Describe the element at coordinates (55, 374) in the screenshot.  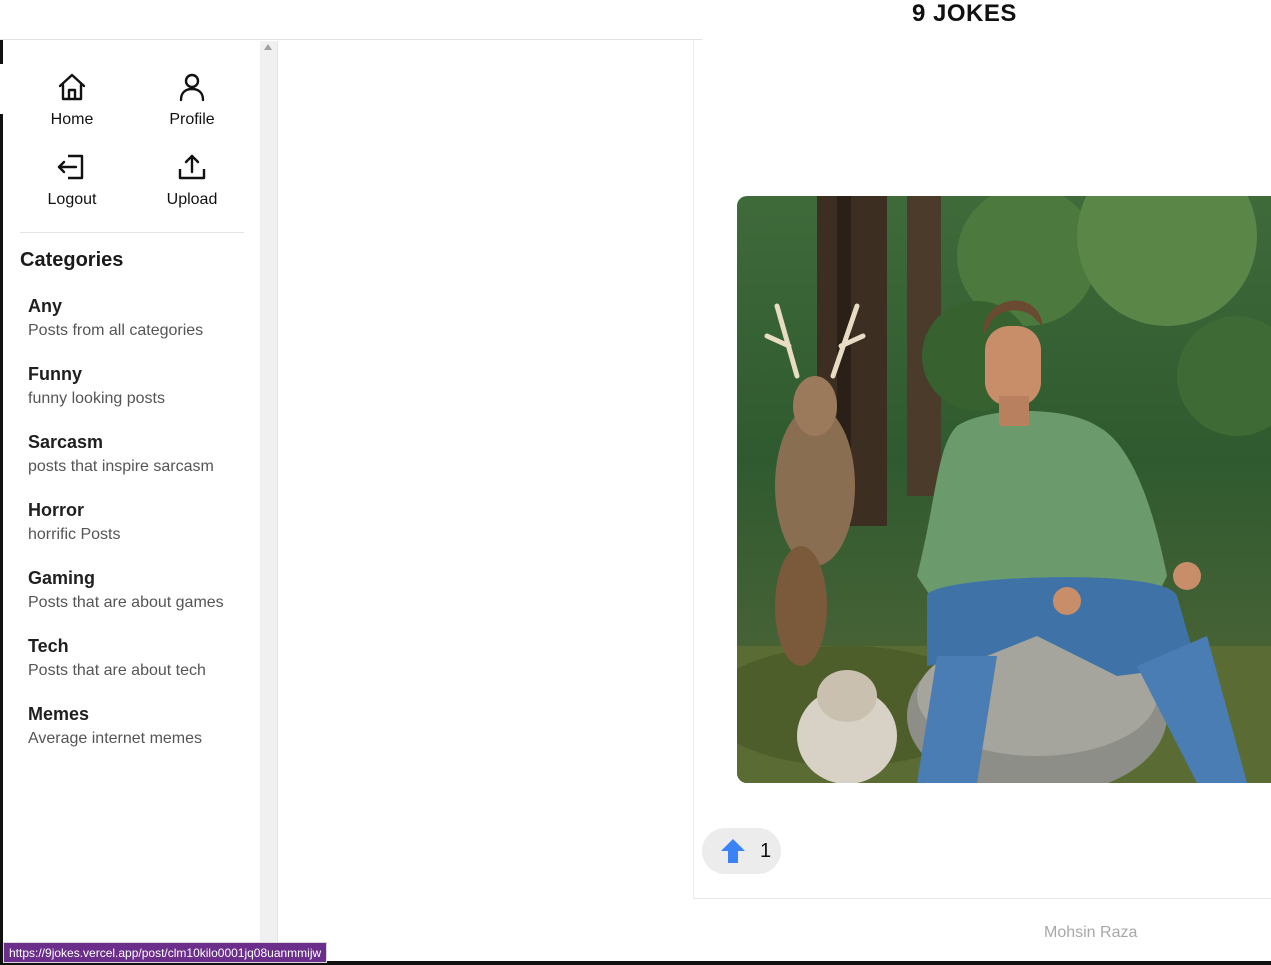
I see `category-name: Funny` at that location.